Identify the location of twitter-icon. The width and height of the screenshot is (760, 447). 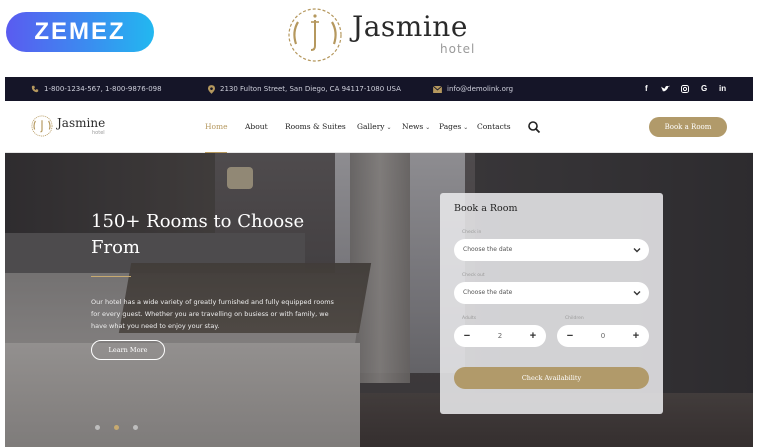
(665, 89).